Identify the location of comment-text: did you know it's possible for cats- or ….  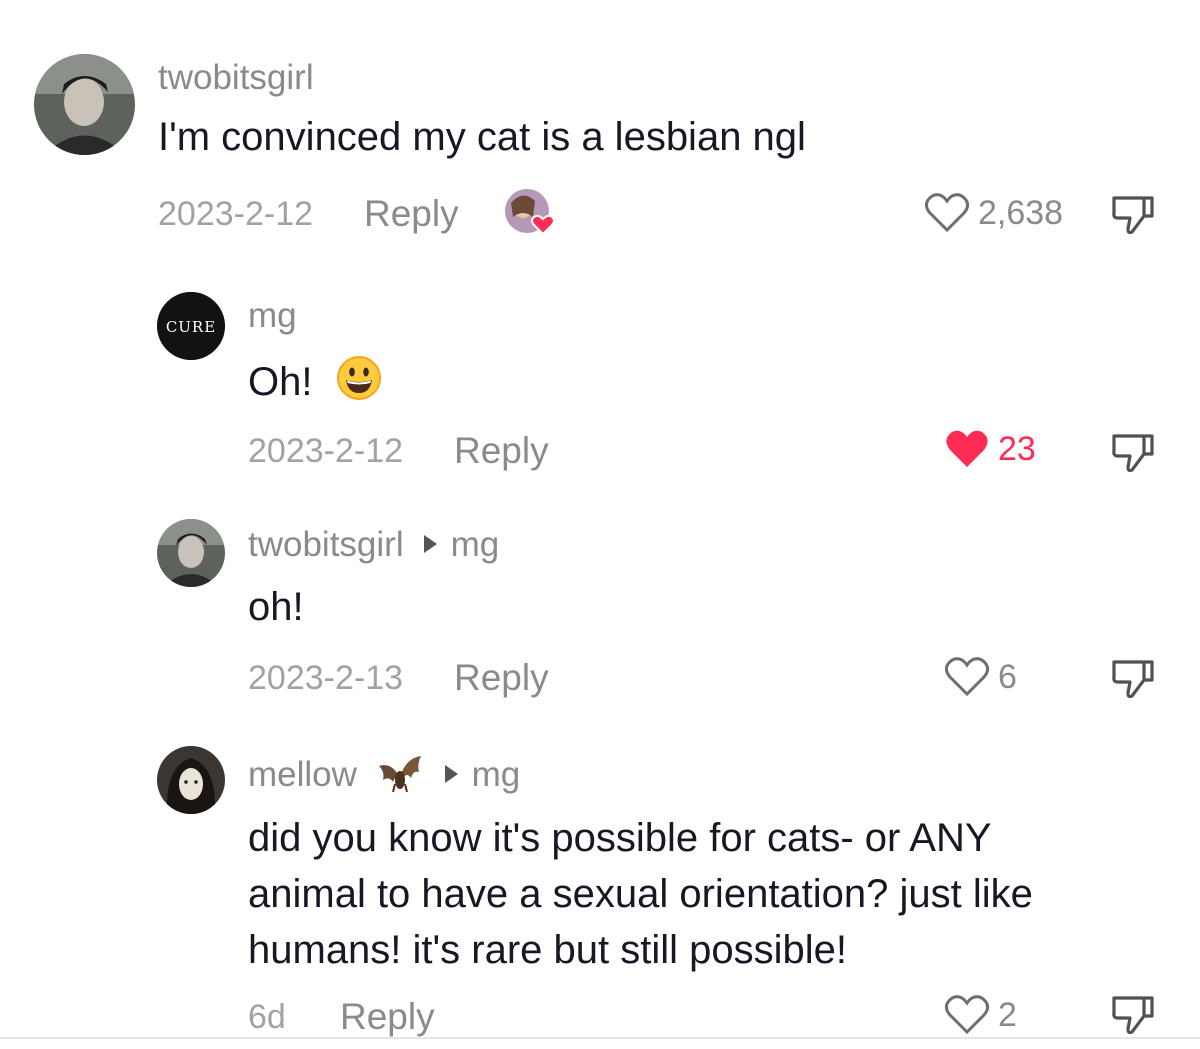
(640, 894).